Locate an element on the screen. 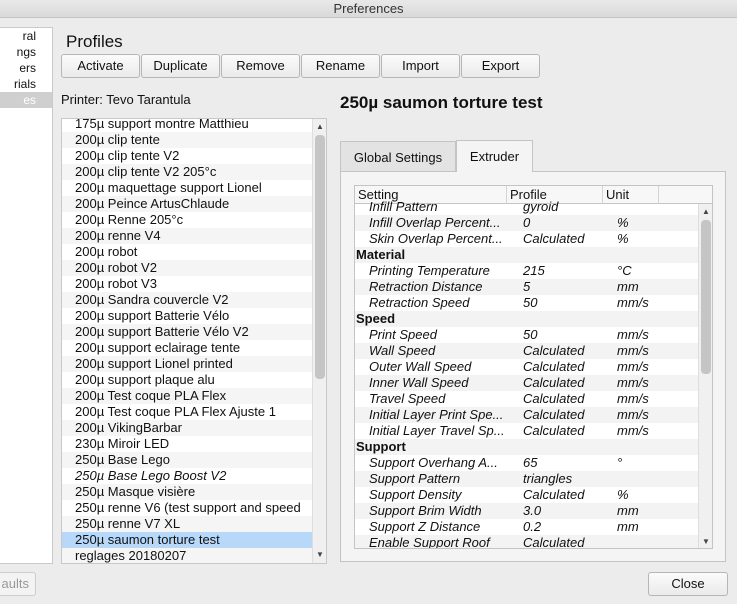  profile-list-item: 200µ support Lionel printed is located at coordinates (187, 364).